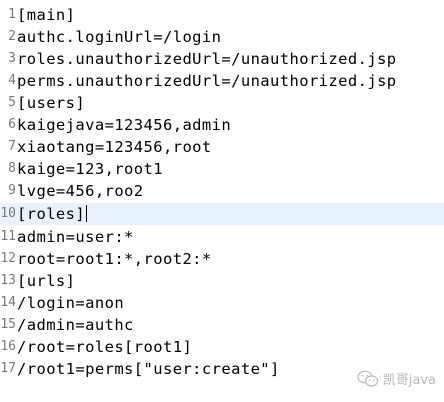  I want to click on editor-line: 6 kaigejava=123456,admin, so click(222, 125).